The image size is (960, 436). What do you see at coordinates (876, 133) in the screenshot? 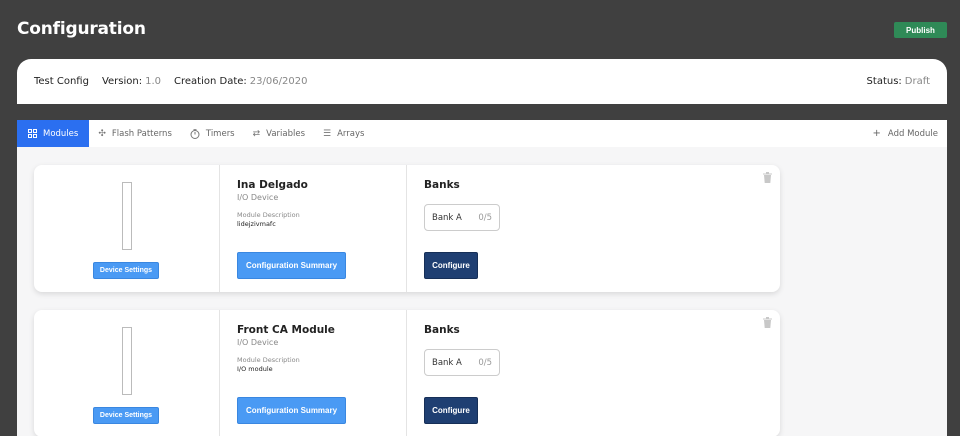
I see `plus-icon: +` at bounding box center [876, 133].